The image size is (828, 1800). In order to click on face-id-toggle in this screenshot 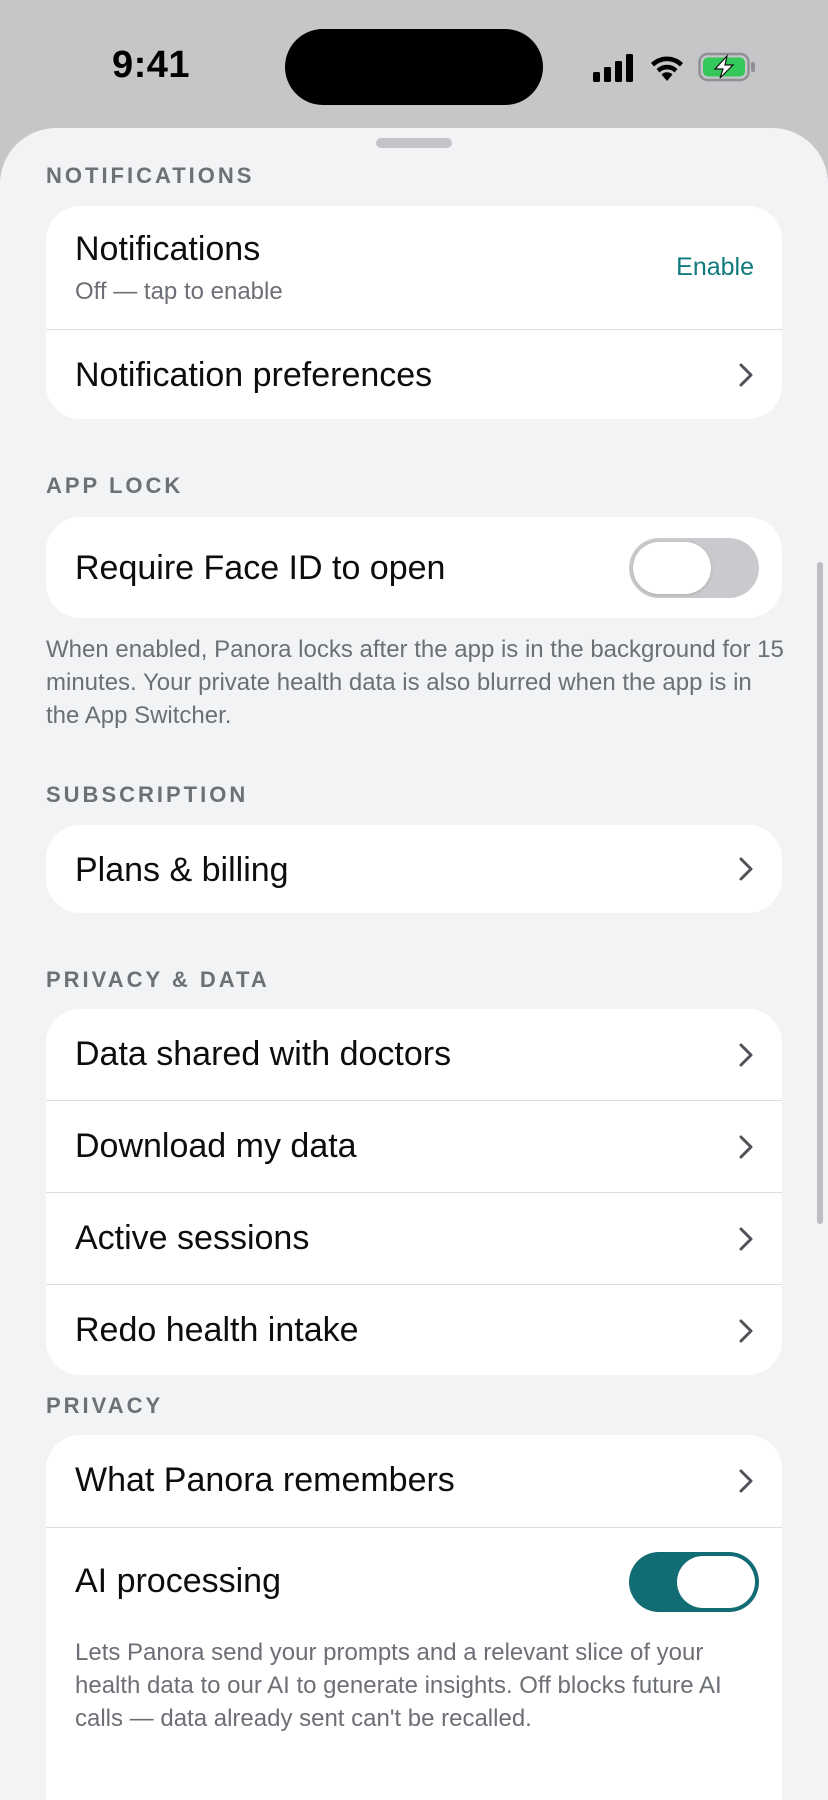, I will do `click(694, 568)`.